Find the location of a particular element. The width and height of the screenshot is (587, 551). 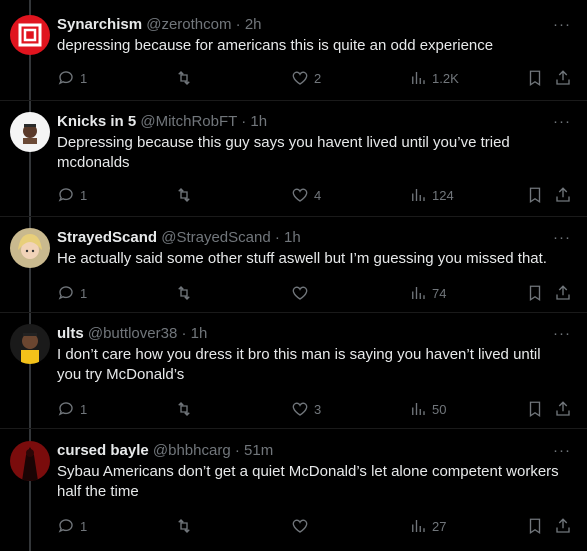

display-name: ults is located at coordinates (70, 333).